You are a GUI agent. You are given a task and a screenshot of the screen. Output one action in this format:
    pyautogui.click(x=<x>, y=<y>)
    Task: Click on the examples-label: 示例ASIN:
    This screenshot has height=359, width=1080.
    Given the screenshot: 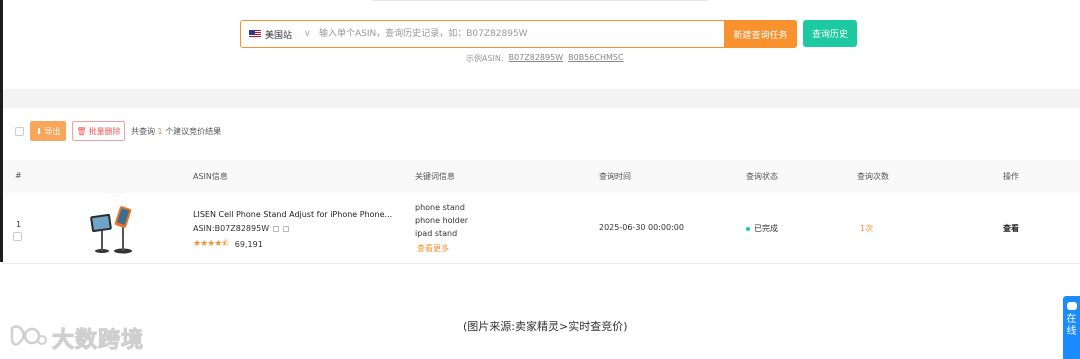 What is the action you would take?
    pyautogui.click(x=485, y=58)
    